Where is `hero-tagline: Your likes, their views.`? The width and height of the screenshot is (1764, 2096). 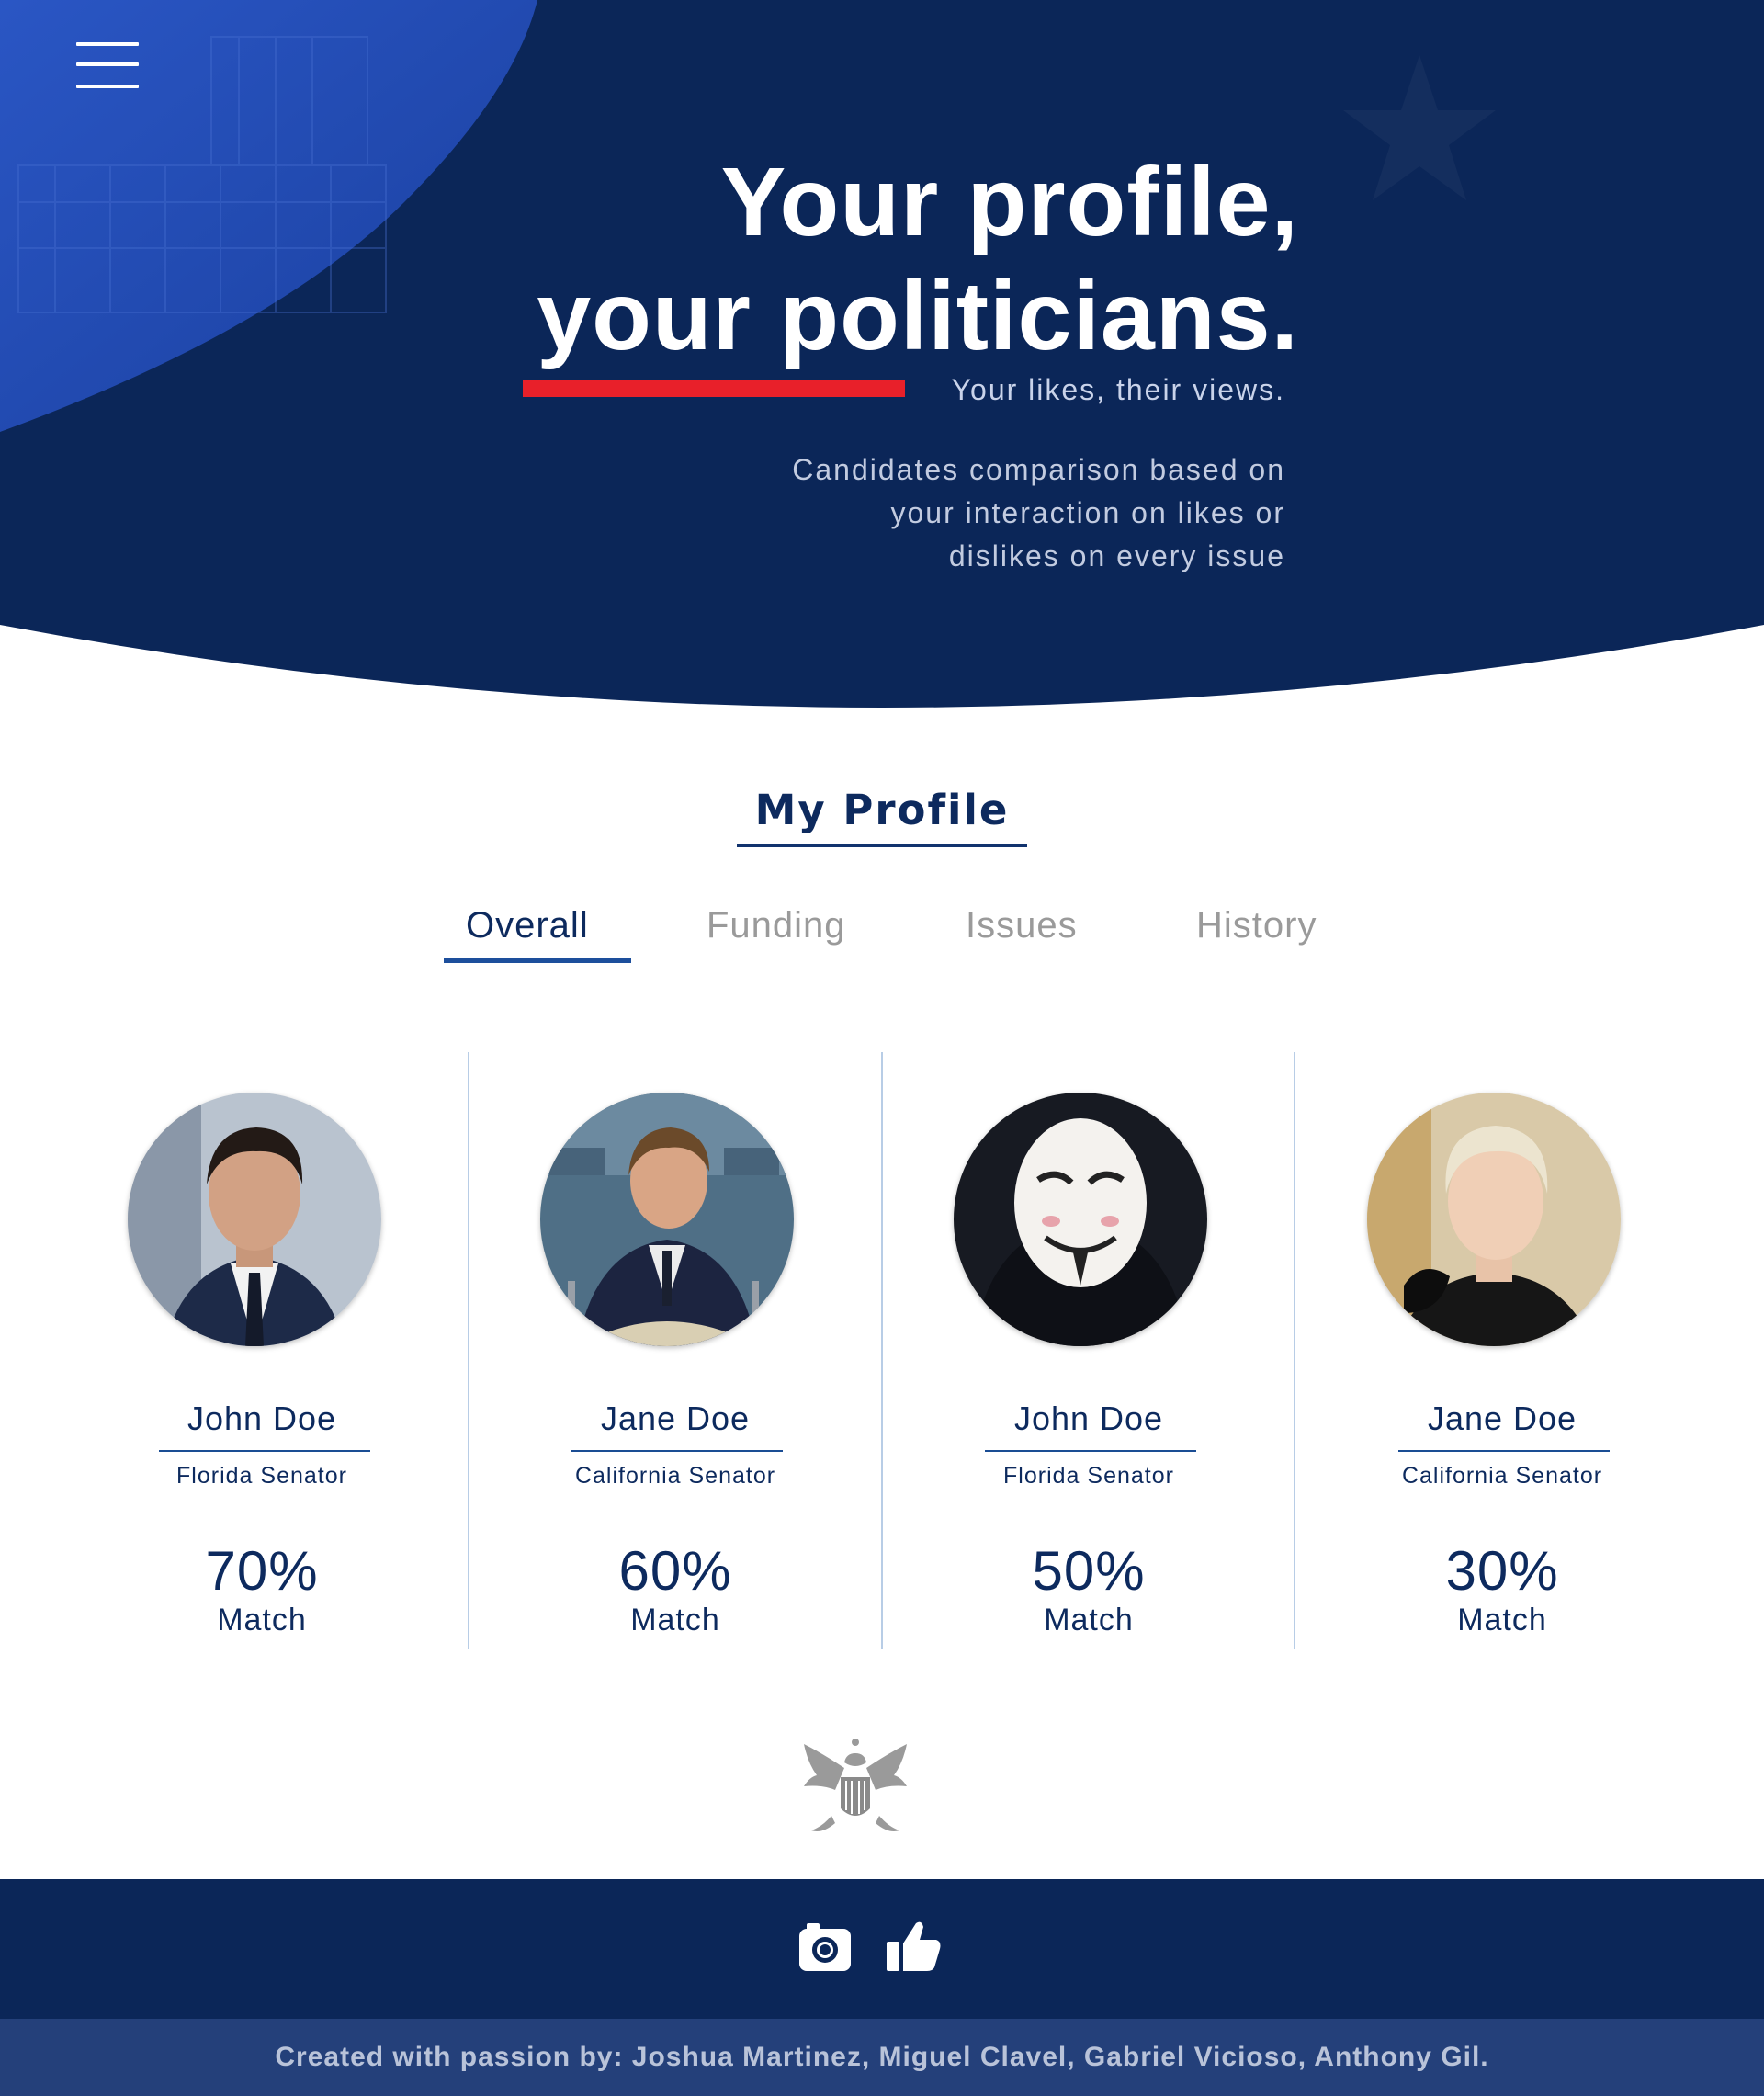
hero-tagline: Your likes, their views. is located at coordinates (1118, 389).